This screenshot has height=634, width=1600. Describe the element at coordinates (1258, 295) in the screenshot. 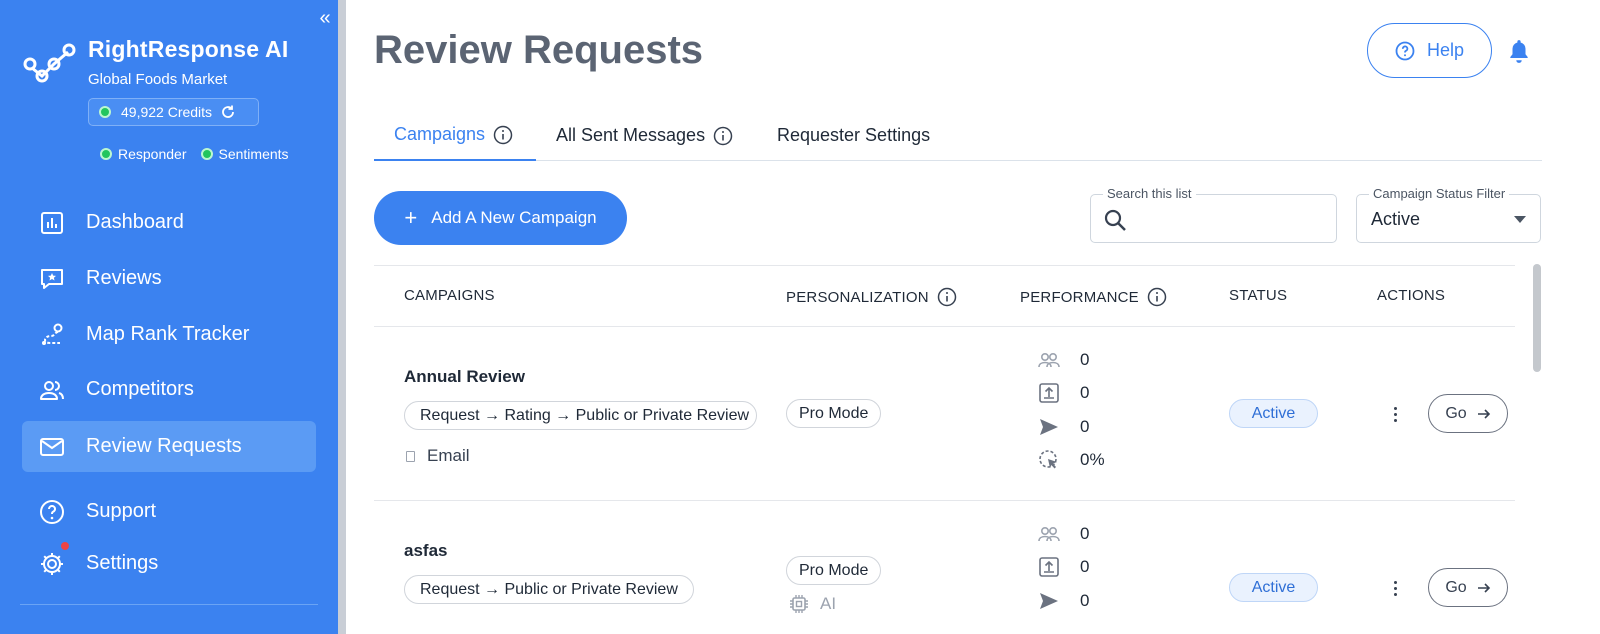

I see `column-header-status: STATUS` at that location.